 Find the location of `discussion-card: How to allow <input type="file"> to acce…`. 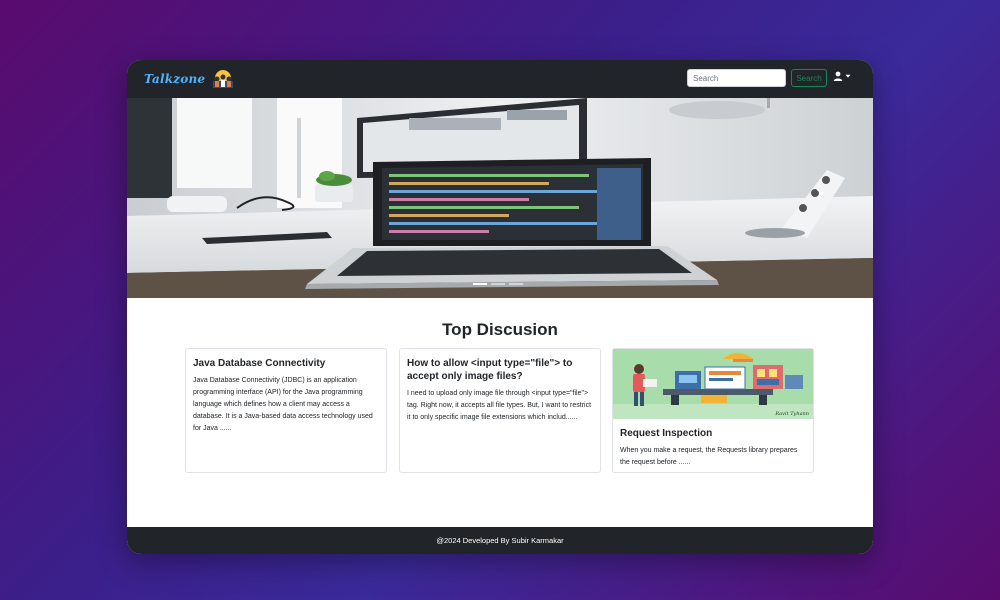

discussion-card: How to allow <input type="file"> to acce… is located at coordinates (500, 410).